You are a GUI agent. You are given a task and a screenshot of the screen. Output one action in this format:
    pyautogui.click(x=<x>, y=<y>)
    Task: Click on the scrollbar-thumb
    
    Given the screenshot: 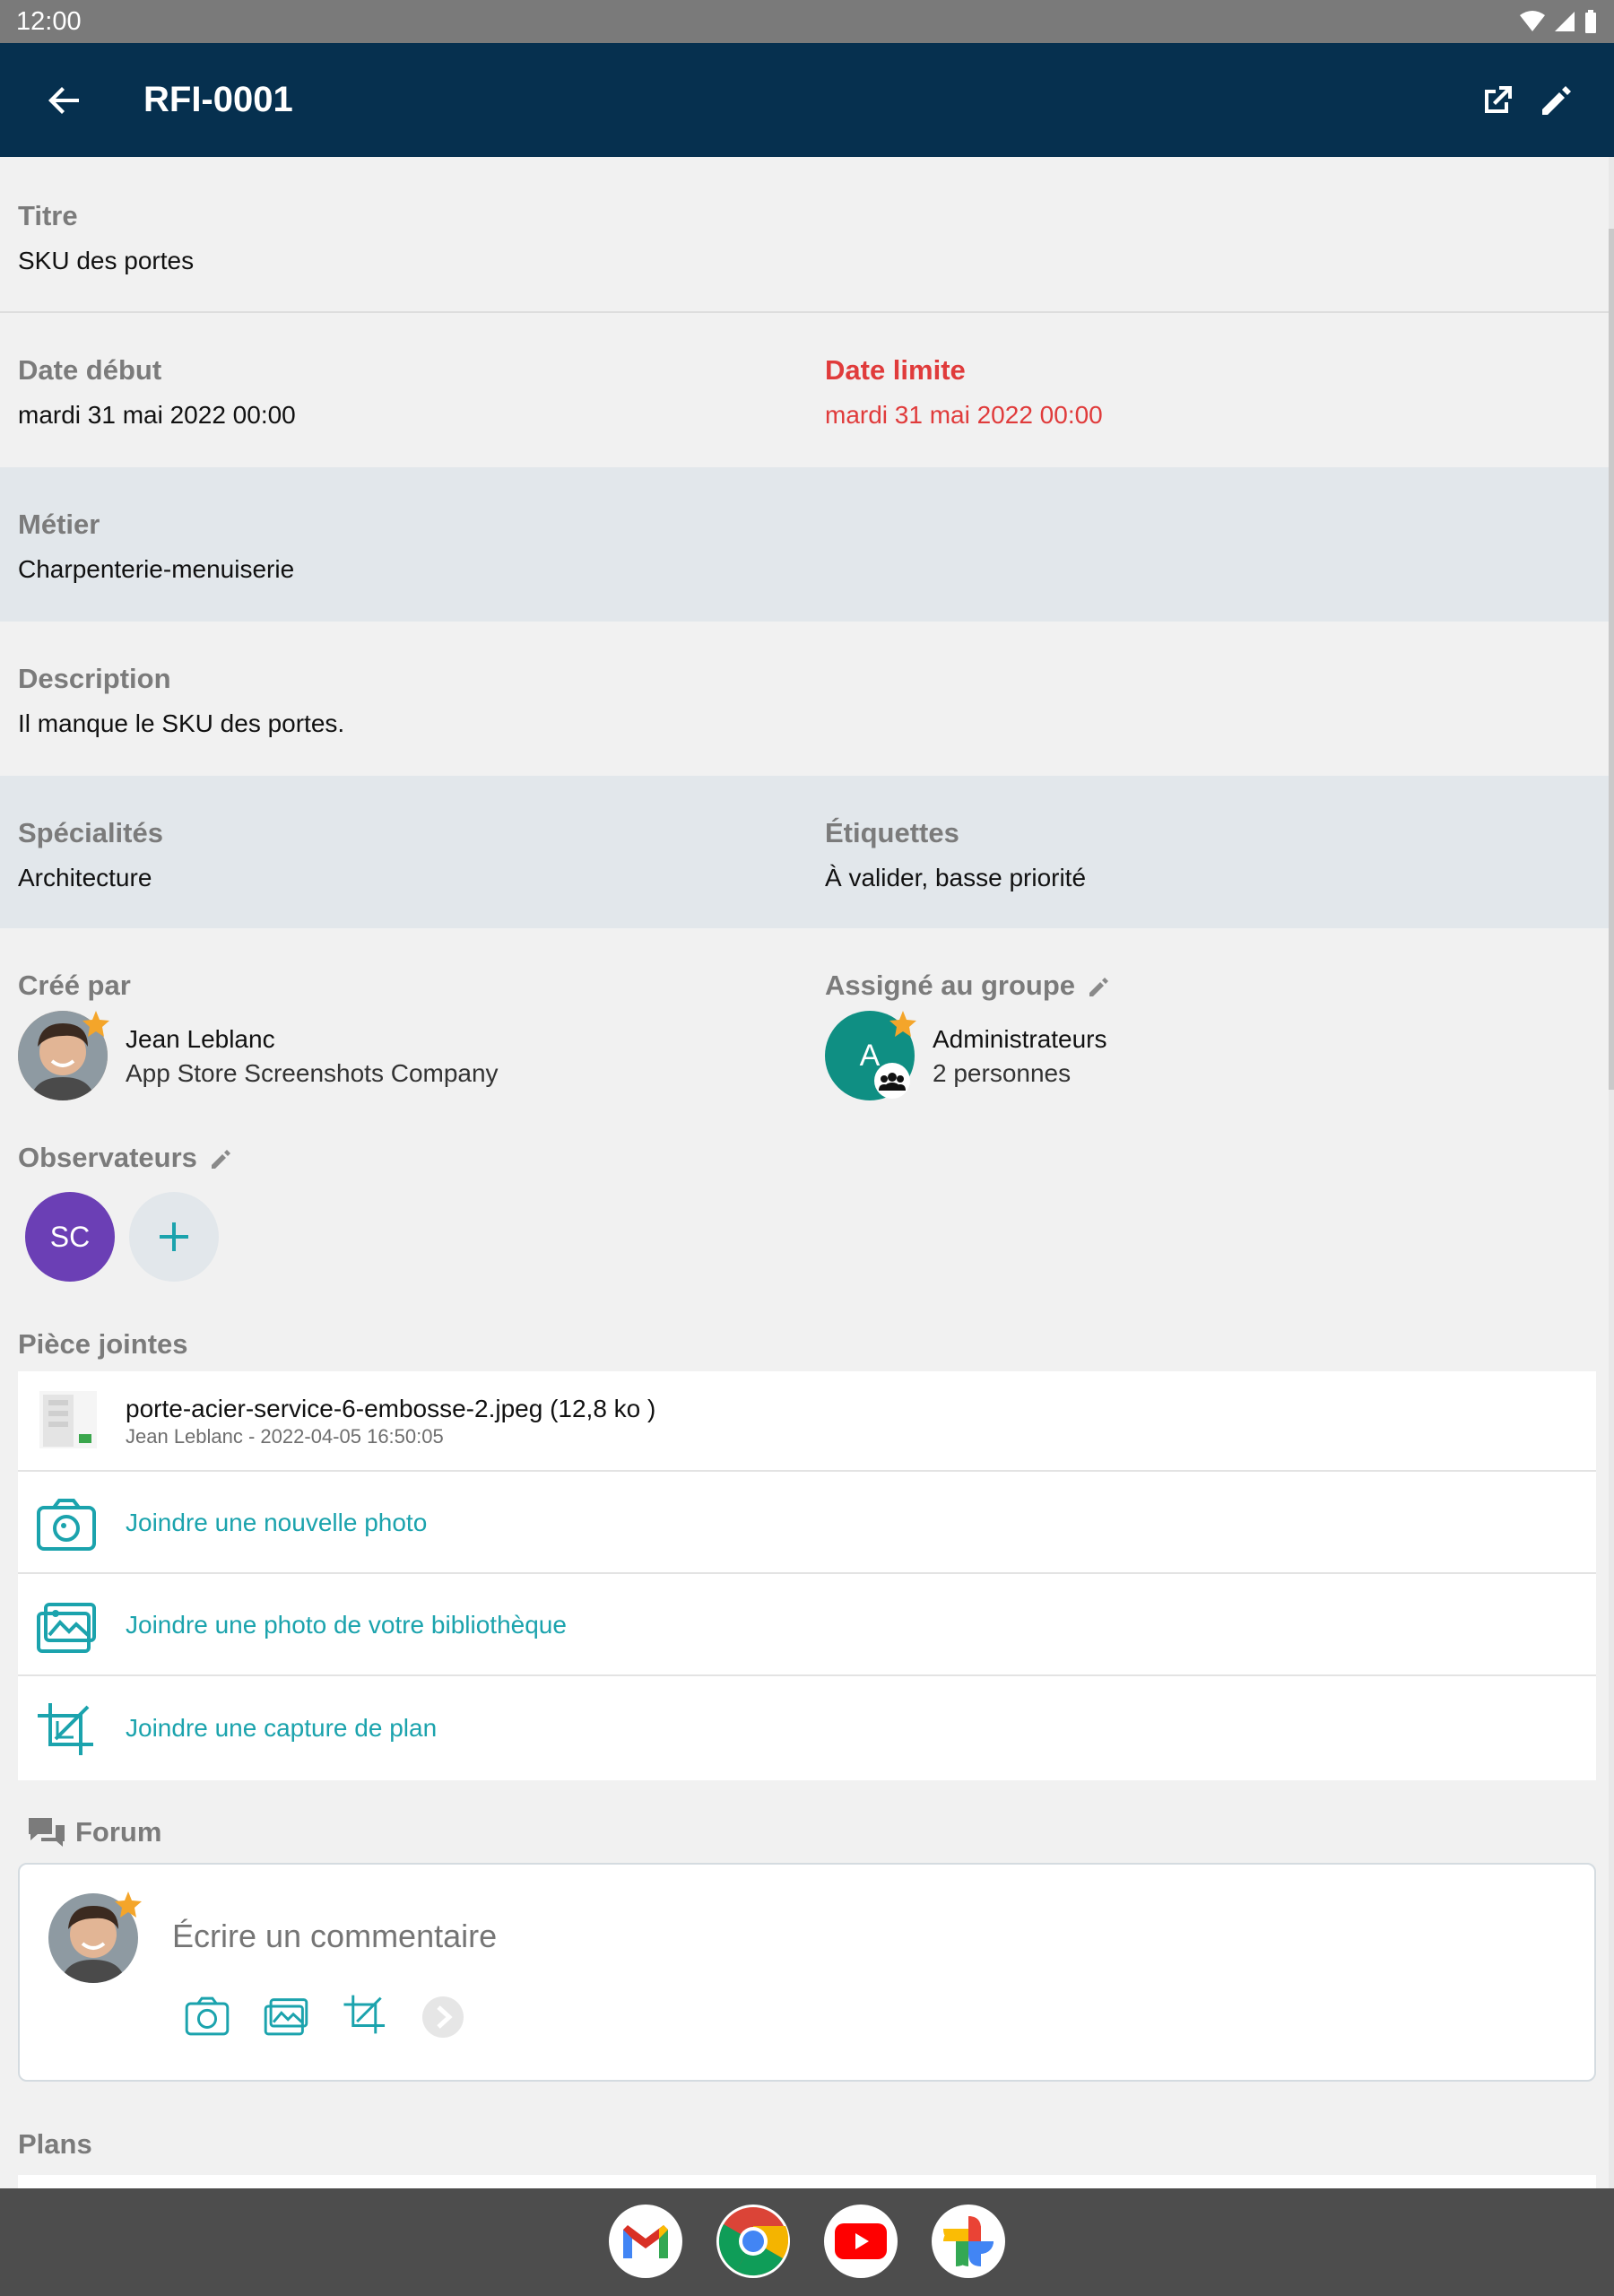 What is the action you would take?
    pyautogui.click(x=1611, y=659)
    